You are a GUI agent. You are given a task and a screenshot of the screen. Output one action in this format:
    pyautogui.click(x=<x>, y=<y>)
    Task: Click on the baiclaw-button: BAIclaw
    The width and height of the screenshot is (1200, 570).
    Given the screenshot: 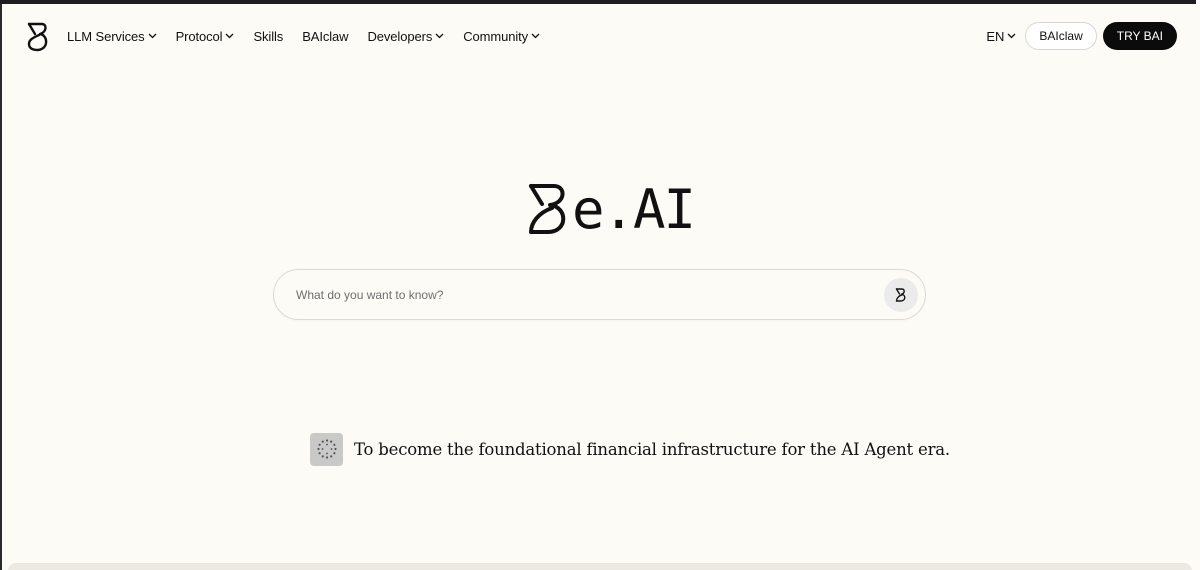 What is the action you would take?
    pyautogui.click(x=1061, y=36)
    